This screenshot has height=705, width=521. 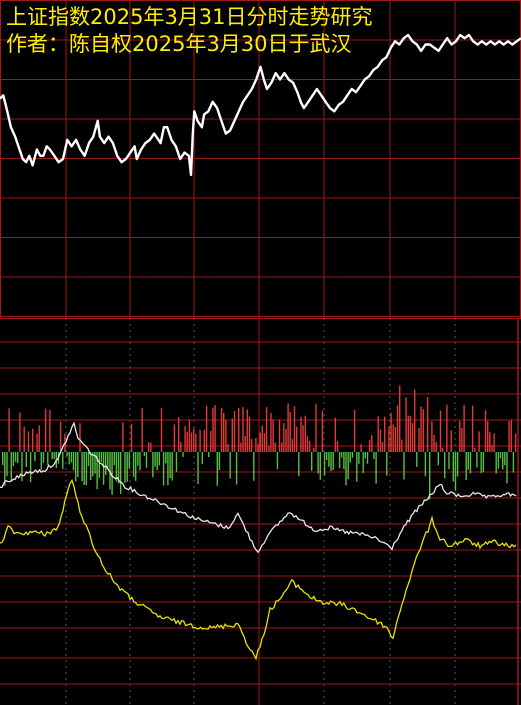 I want to click on author-line: 作者：陈自权2025年3月30日于武汉, so click(x=179, y=44).